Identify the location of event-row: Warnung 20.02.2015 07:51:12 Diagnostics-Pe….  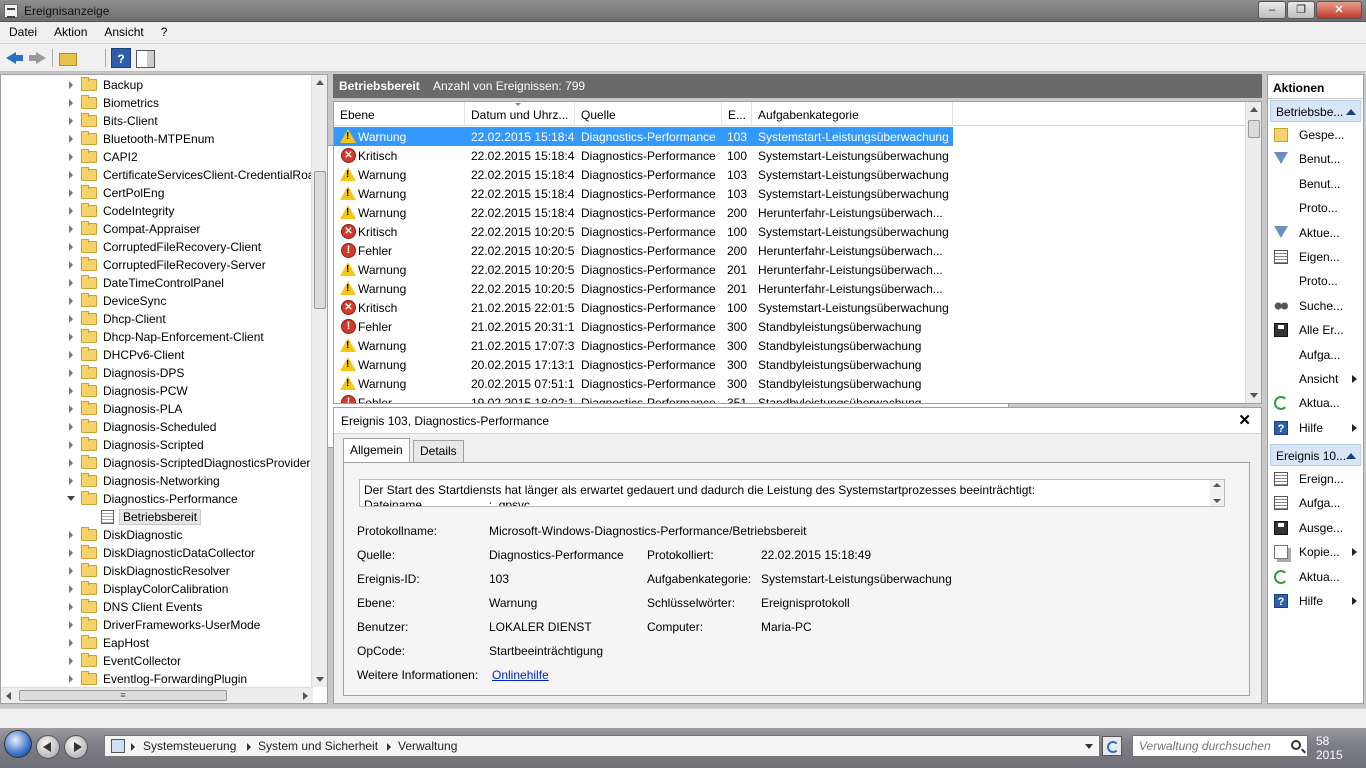
(643, 383).